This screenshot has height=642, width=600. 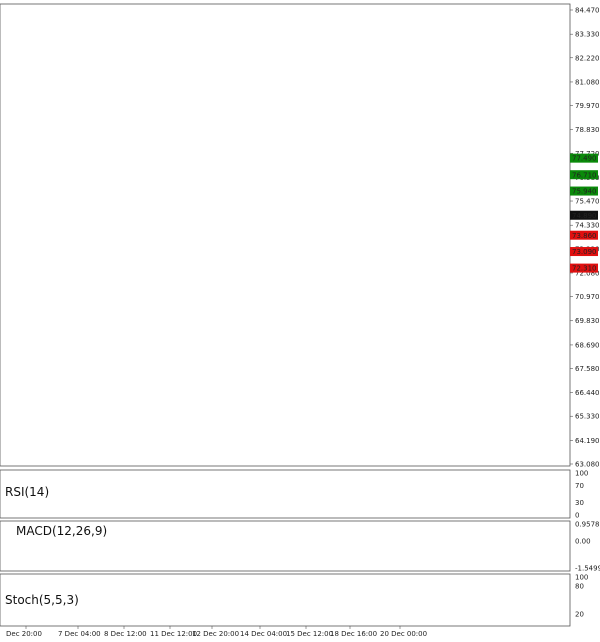 I want to click on price-tick-label: 69.830, so click(x=587, y=321).